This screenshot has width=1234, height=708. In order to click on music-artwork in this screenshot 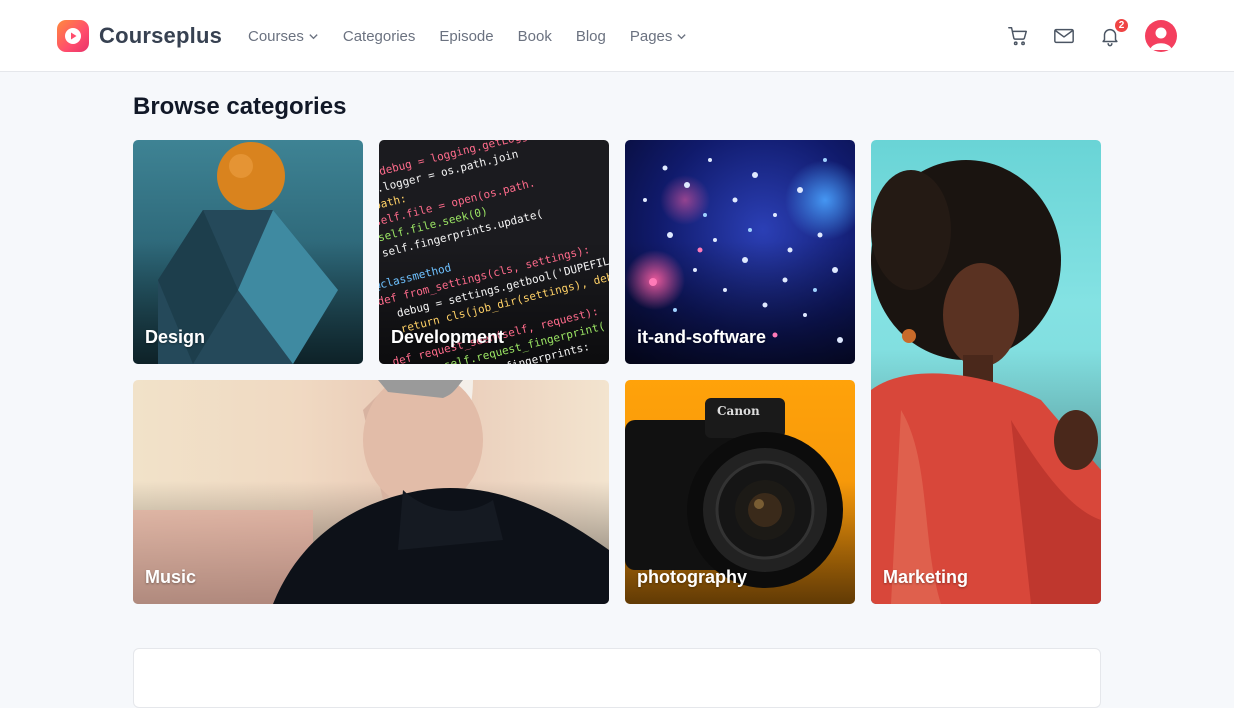, I will do `click(371, 492)`.